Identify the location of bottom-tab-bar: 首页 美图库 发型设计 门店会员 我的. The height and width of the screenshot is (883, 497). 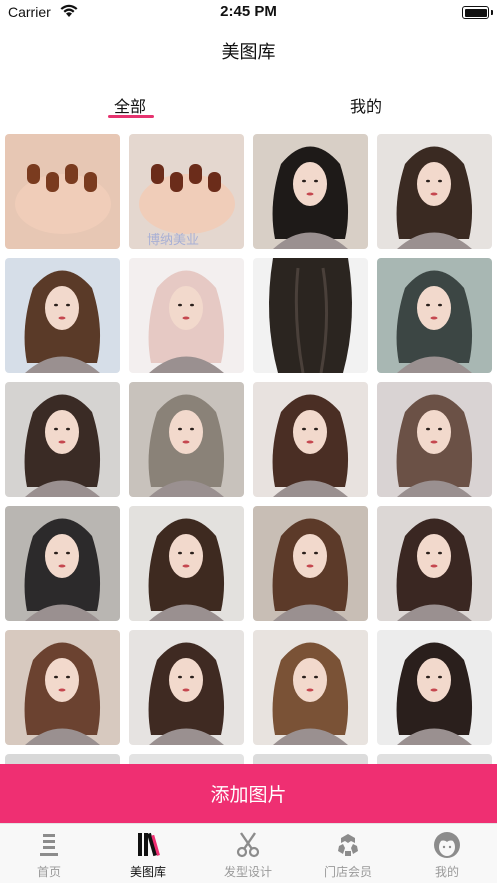
(248, 853).